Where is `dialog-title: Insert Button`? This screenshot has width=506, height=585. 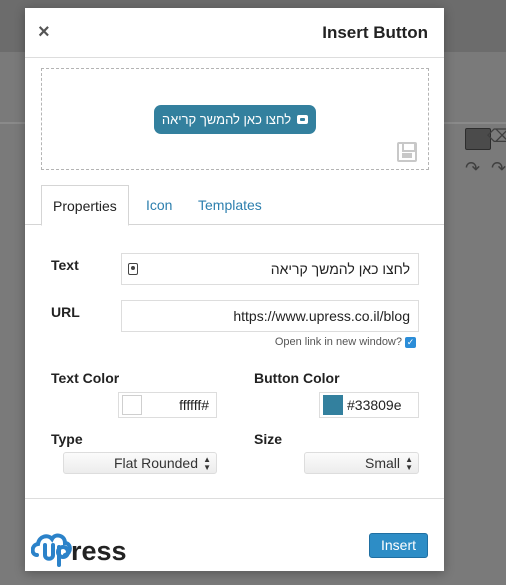
dialog-title: Insert Button is located at coordinates (375, 32).